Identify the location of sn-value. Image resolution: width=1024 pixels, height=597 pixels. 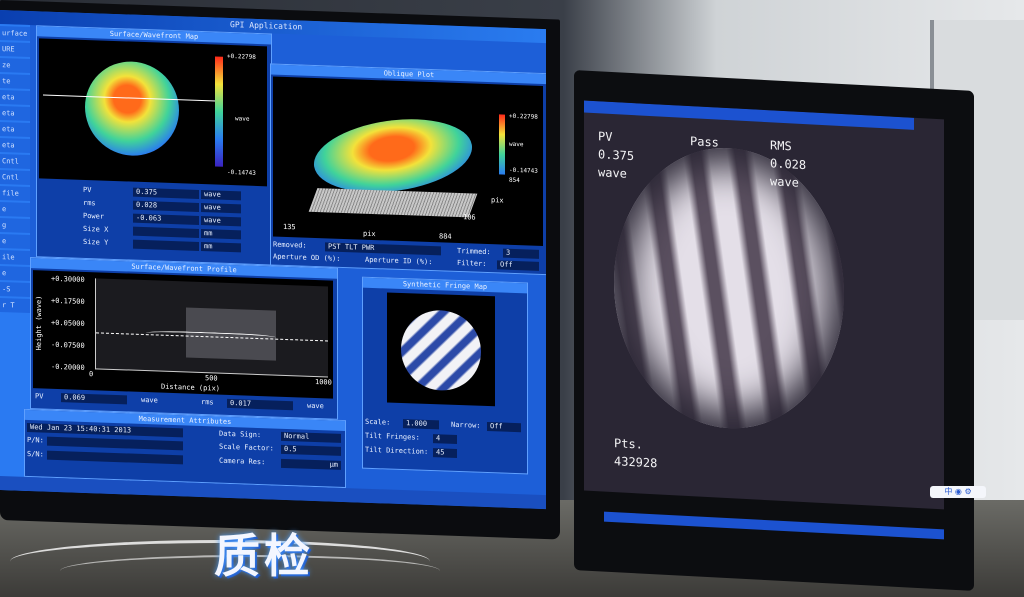
(115, 457).